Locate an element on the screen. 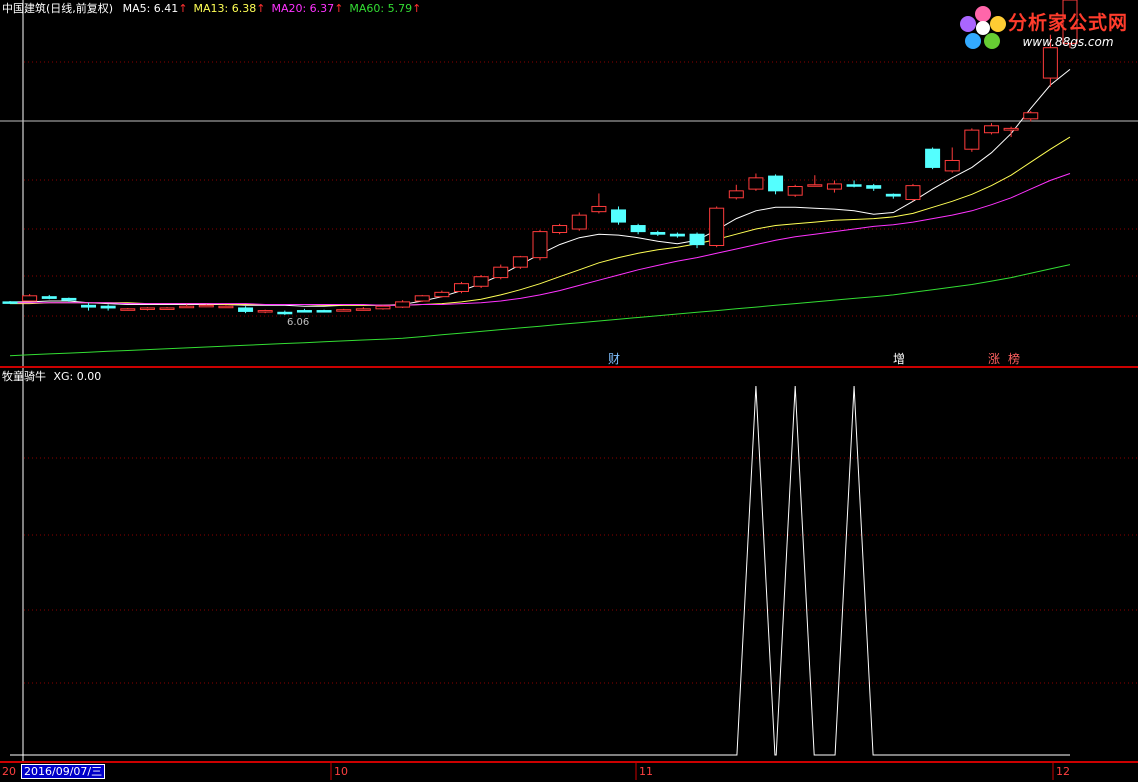 This screenshot has height=782, width=1138. date-prefix: 20 is located at coordinates (9, 771).